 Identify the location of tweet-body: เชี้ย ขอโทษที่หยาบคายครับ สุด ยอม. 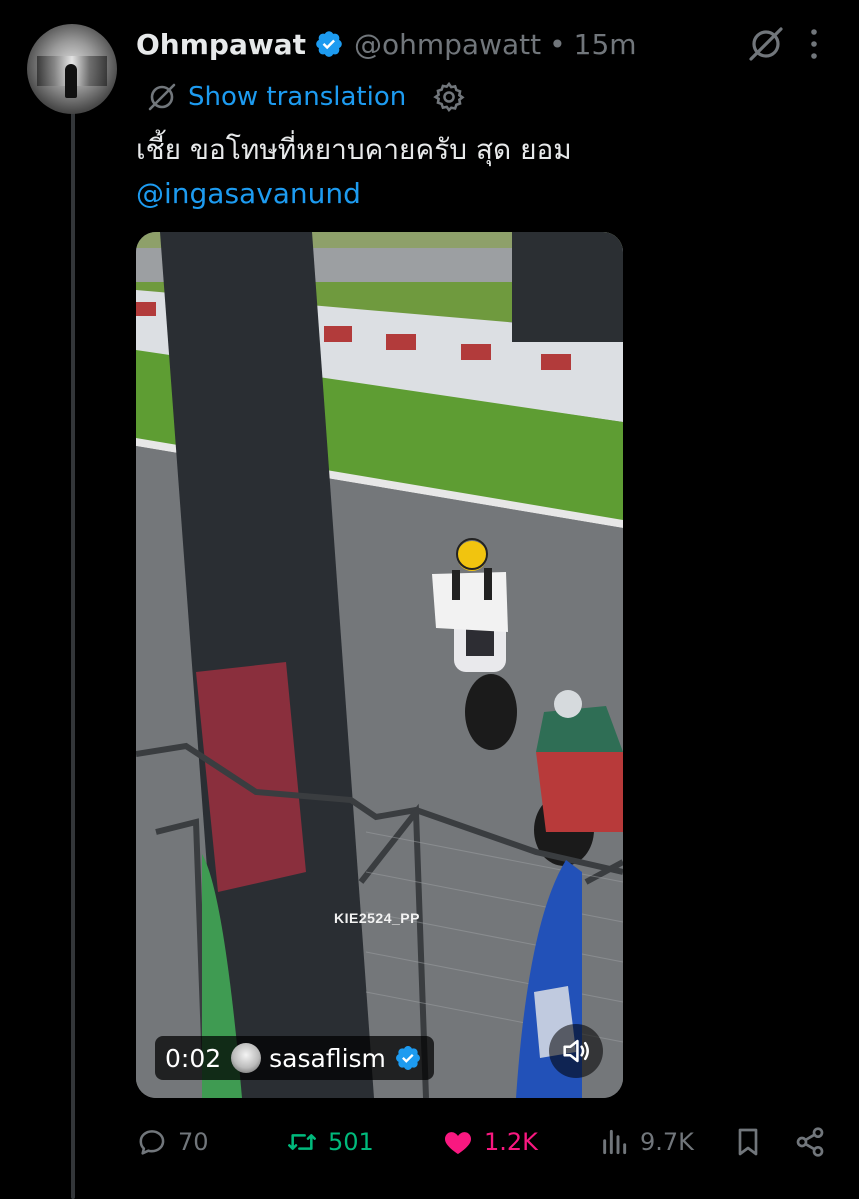
(354, 149).